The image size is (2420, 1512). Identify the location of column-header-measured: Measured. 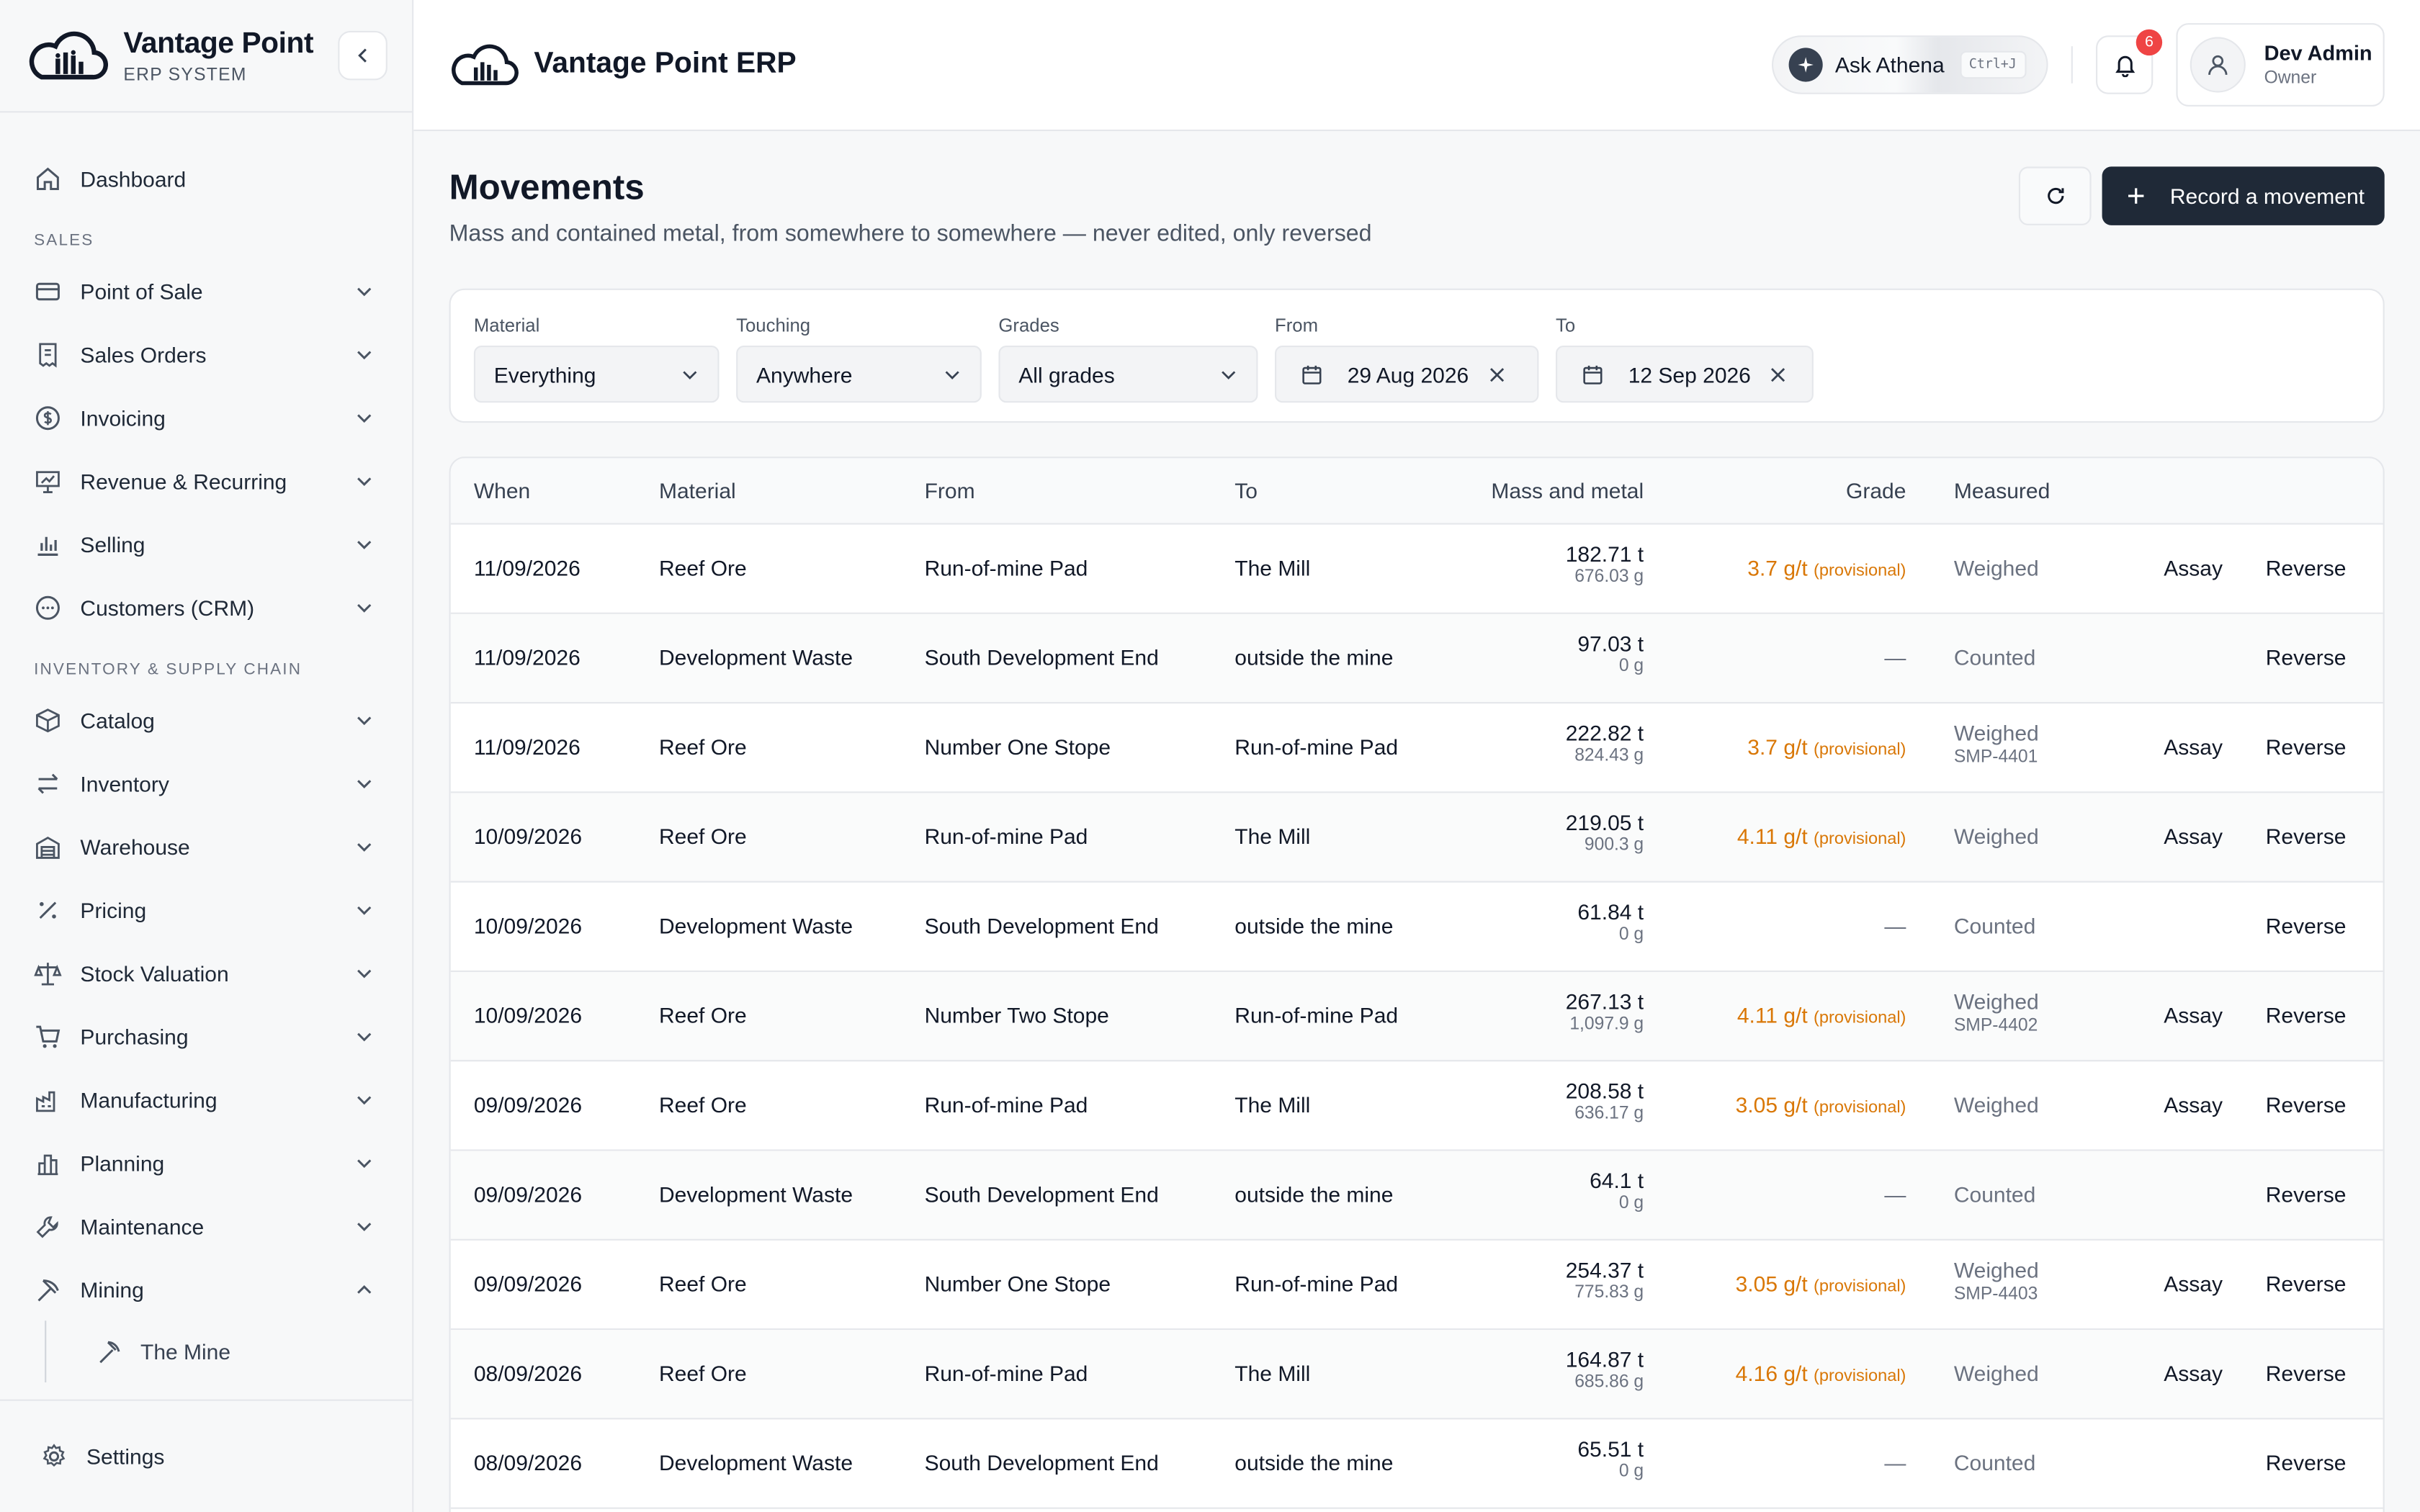
(2002, 490).